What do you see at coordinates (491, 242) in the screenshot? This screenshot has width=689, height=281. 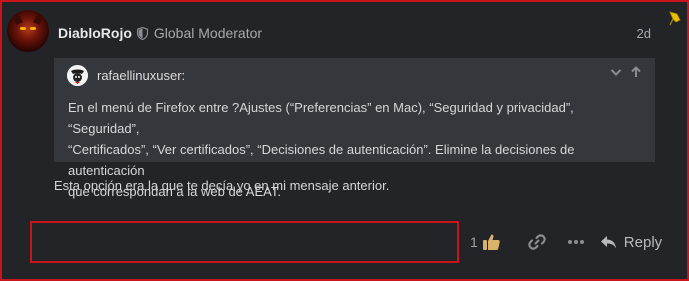 I see `like-icon` at bounding box center [491, 242].